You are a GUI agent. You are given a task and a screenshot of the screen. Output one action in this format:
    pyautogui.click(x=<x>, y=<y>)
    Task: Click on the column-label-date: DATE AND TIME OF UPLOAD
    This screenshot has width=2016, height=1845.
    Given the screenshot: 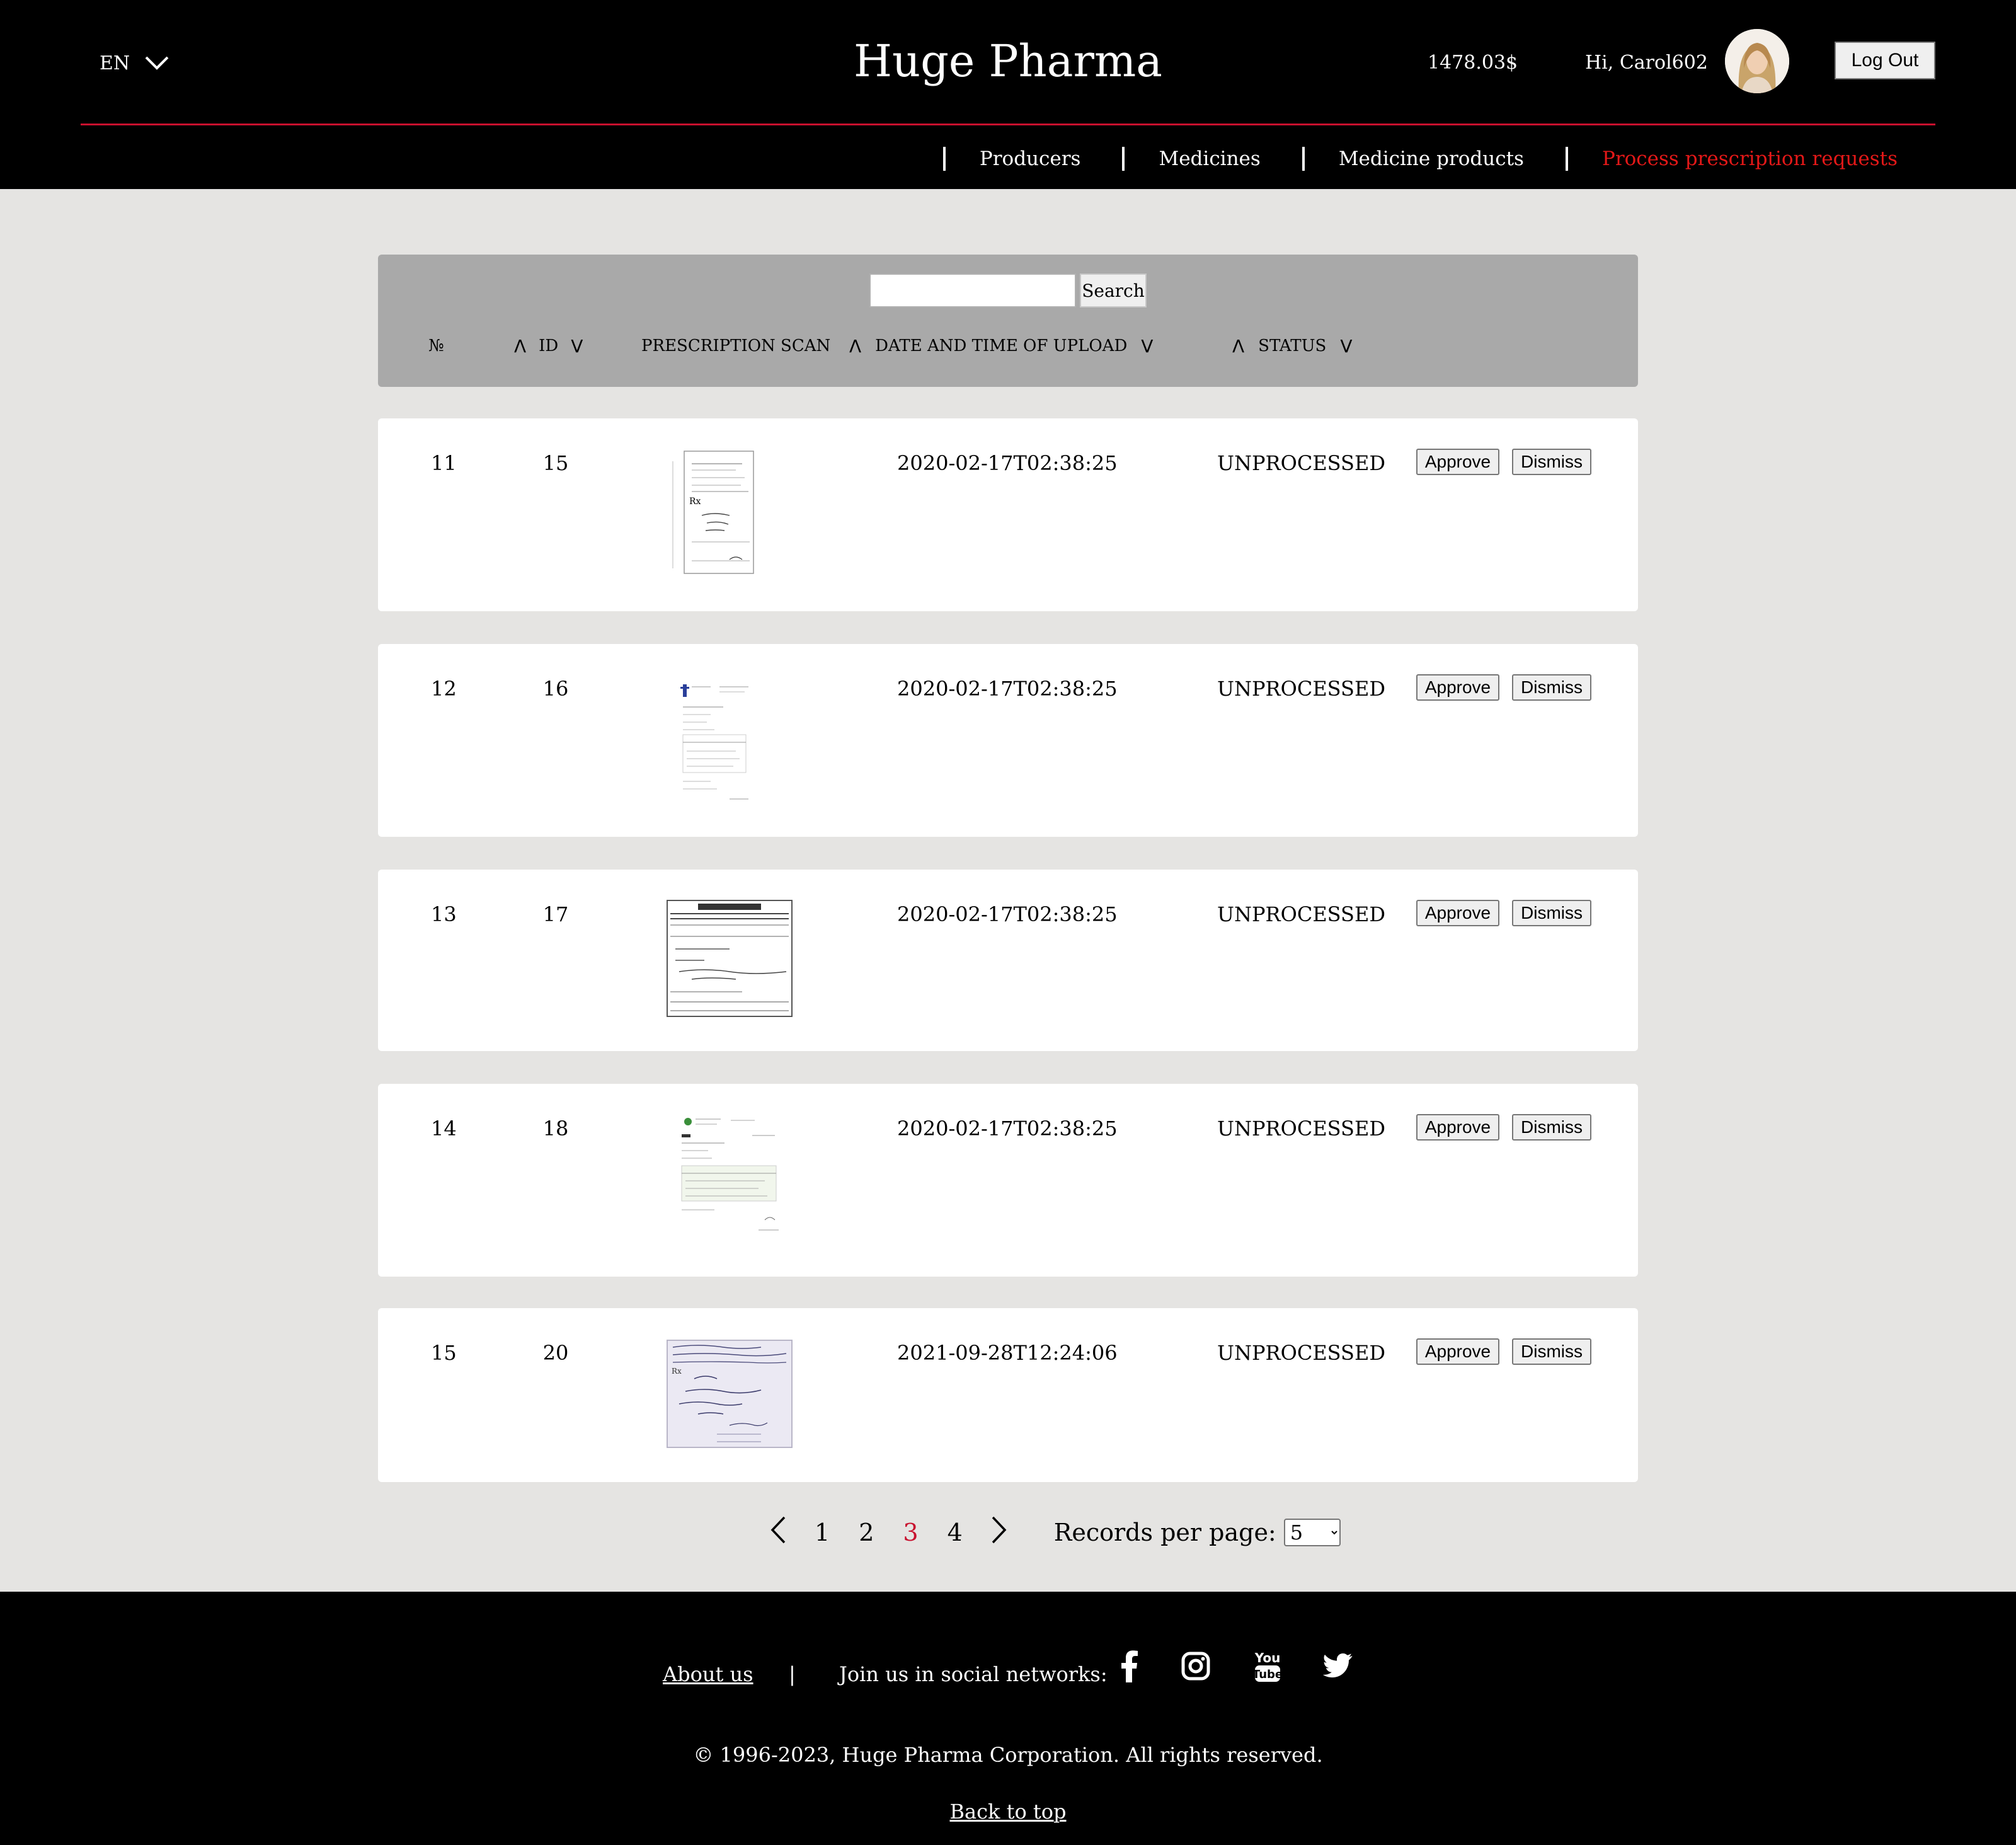 What is the action you would take?
    pyautogui.click(x=1001, y=345)
    